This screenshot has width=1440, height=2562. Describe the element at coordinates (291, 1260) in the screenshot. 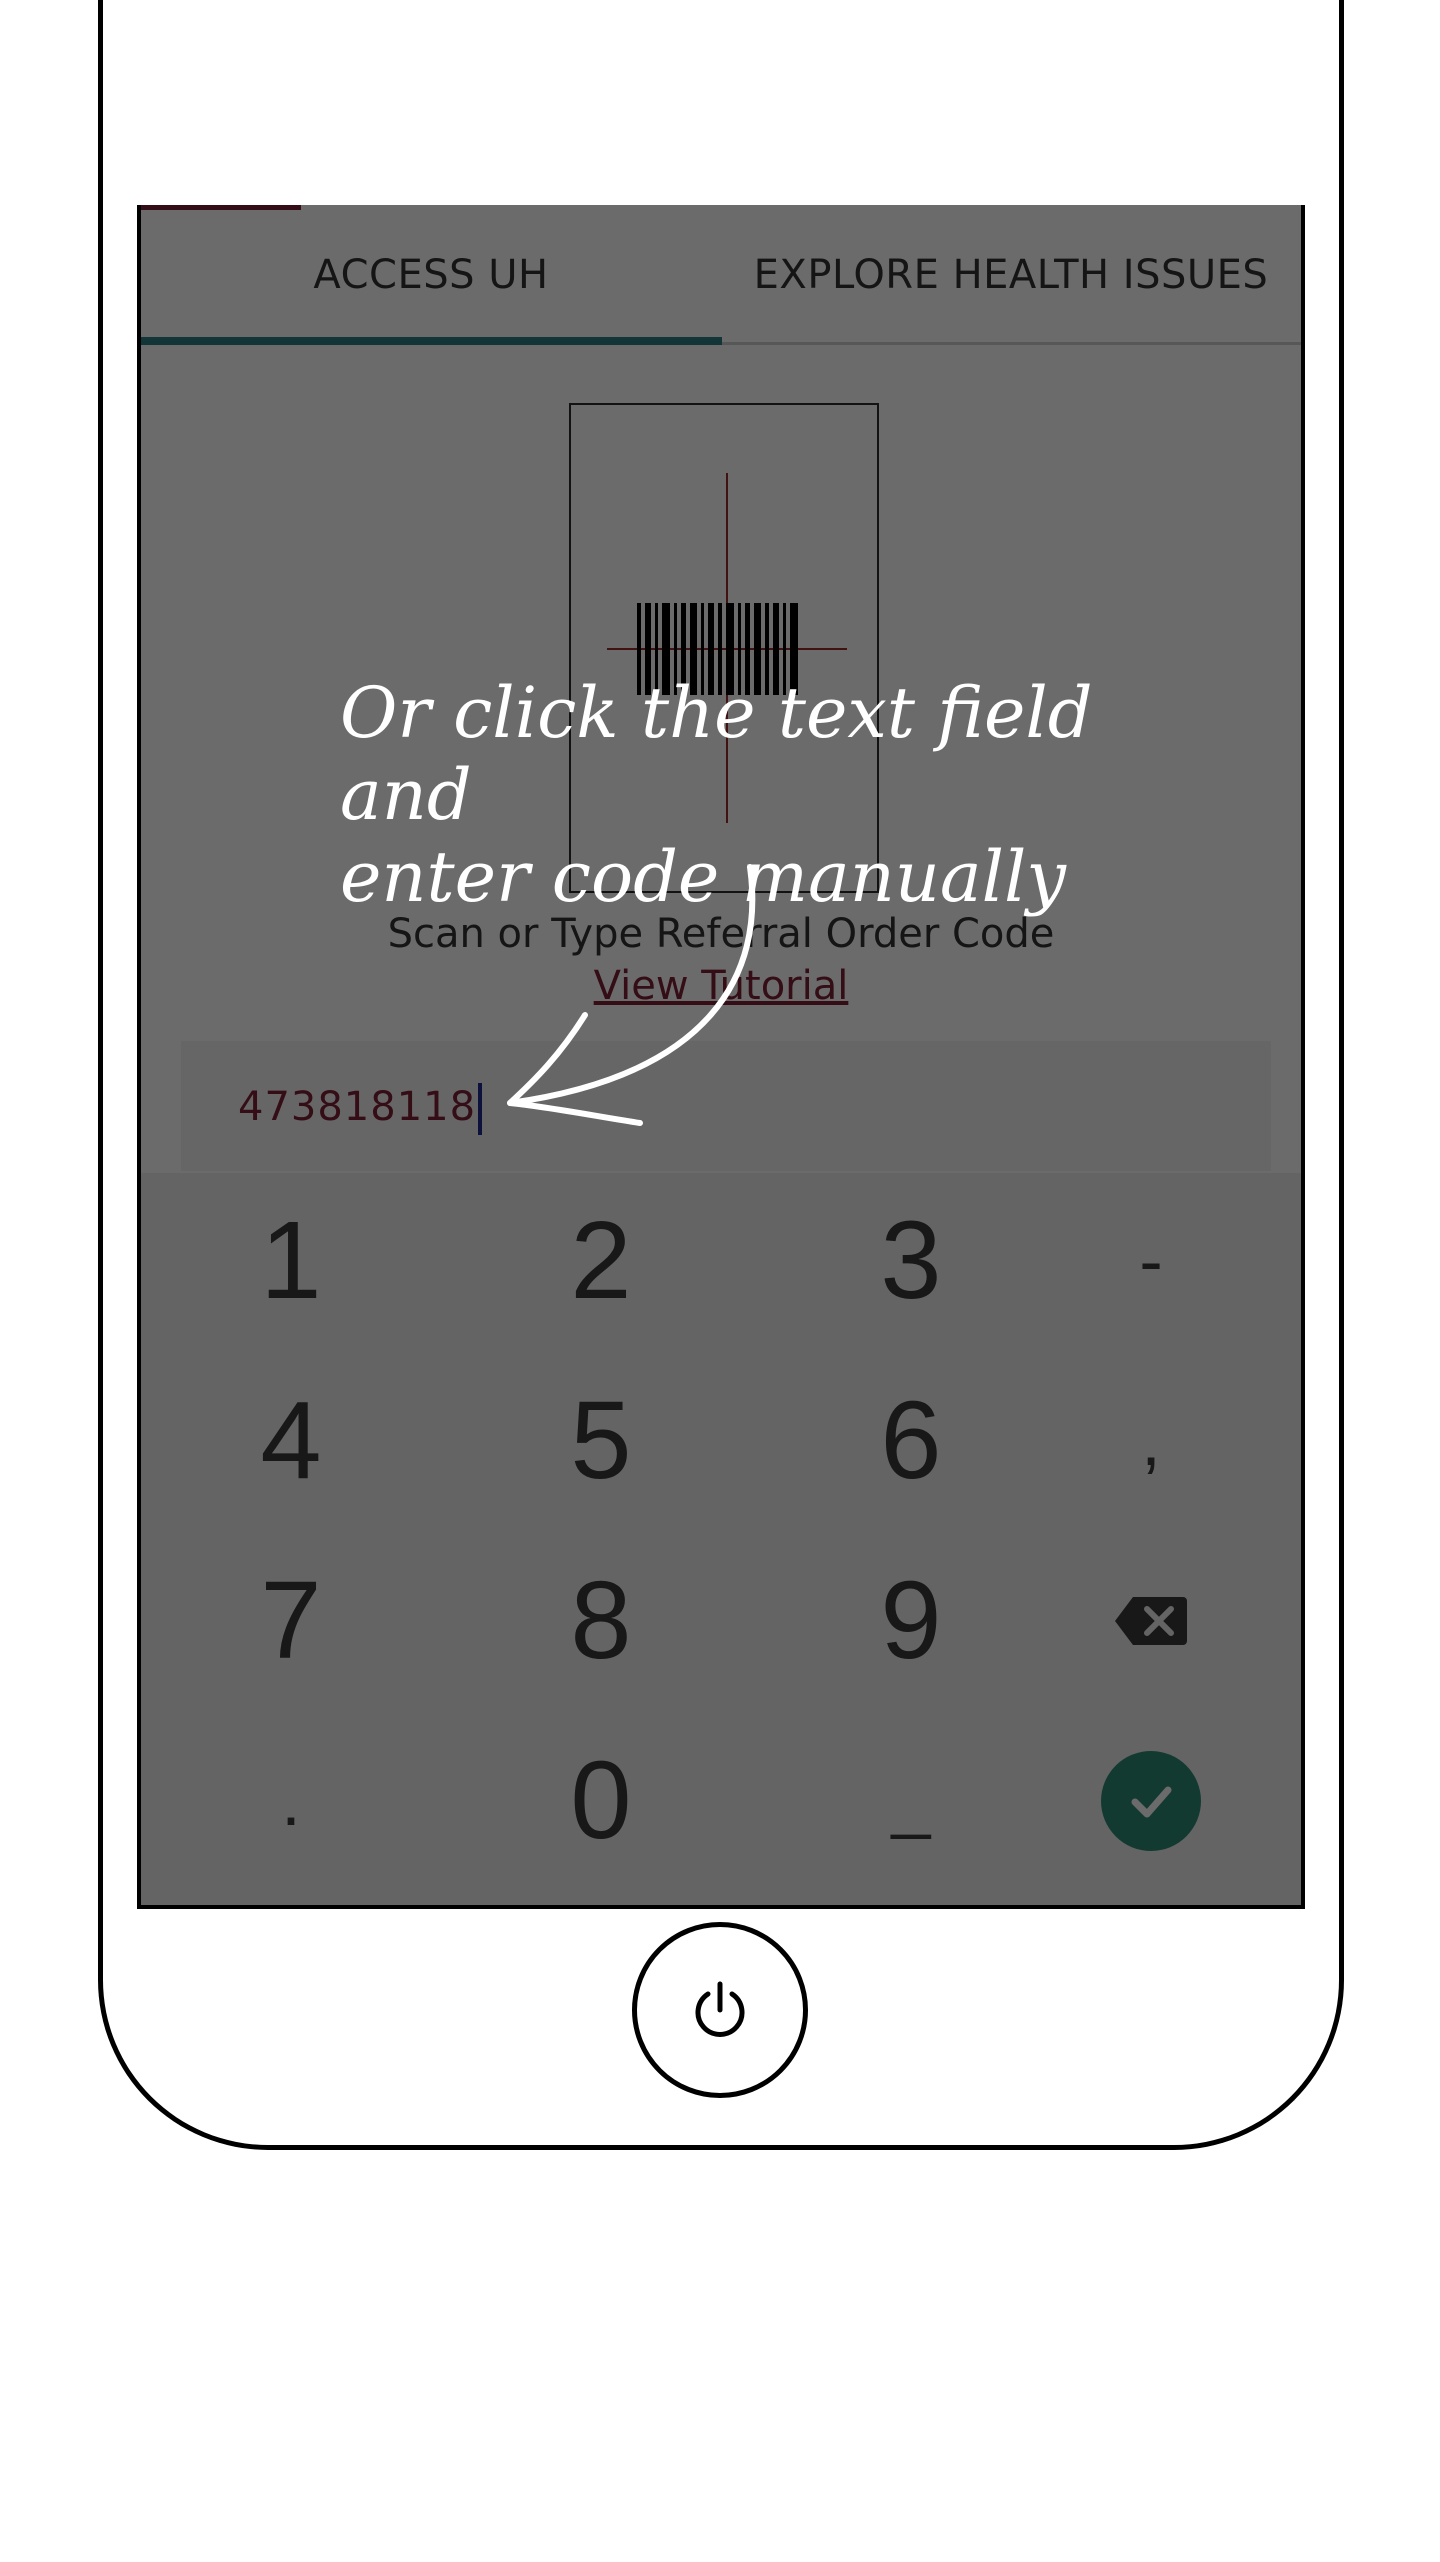

I see `key-1: 1` at that location.